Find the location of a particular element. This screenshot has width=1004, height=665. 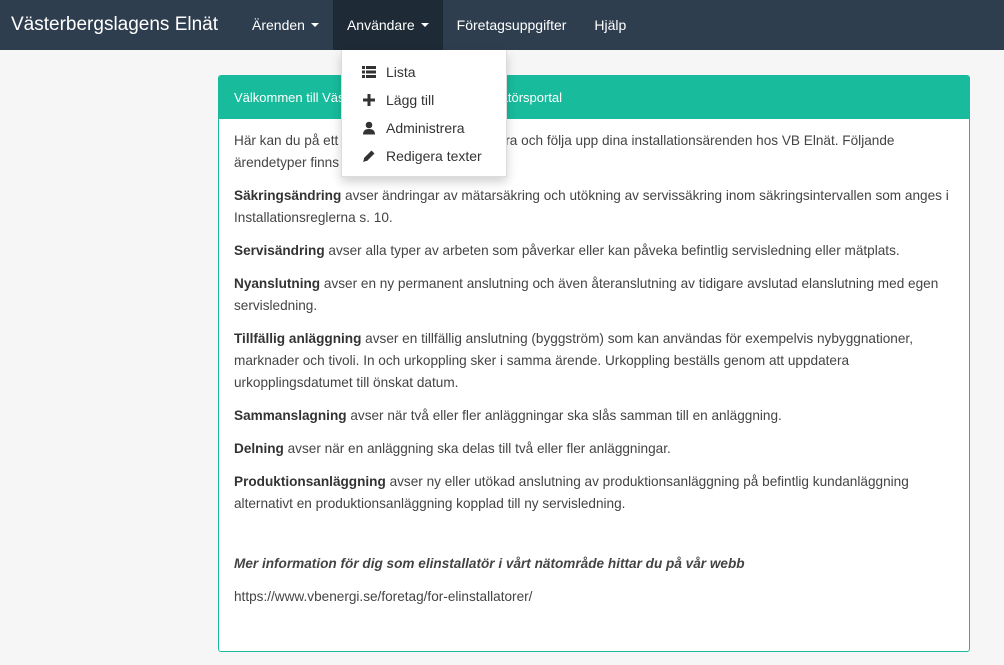

menu-item-label: Lista is located at coordinates (401, 72).